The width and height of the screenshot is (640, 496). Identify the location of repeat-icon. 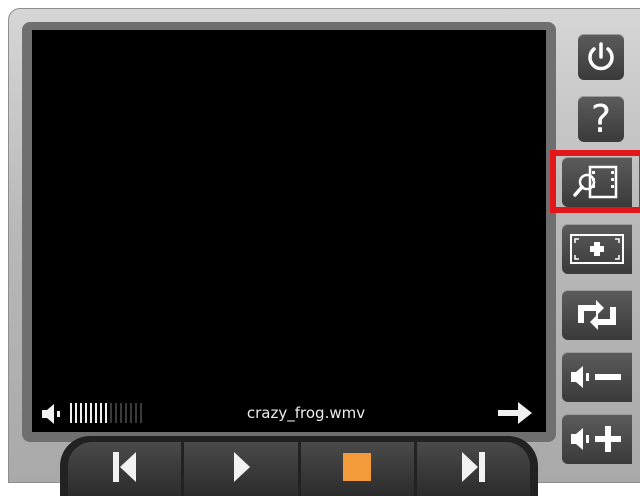
(597, 315).